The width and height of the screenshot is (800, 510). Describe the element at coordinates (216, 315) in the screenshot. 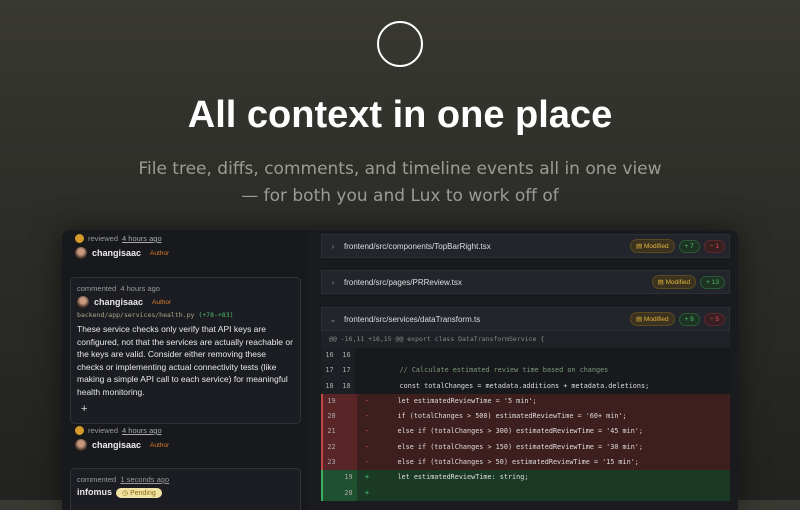

I see `line-range: (+78-+83)` at that location.